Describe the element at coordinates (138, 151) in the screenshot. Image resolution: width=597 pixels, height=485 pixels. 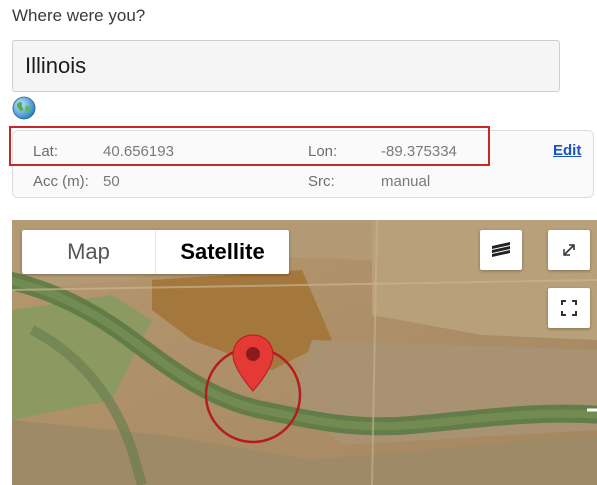
I see `lat-value: 40.656193` at that location.